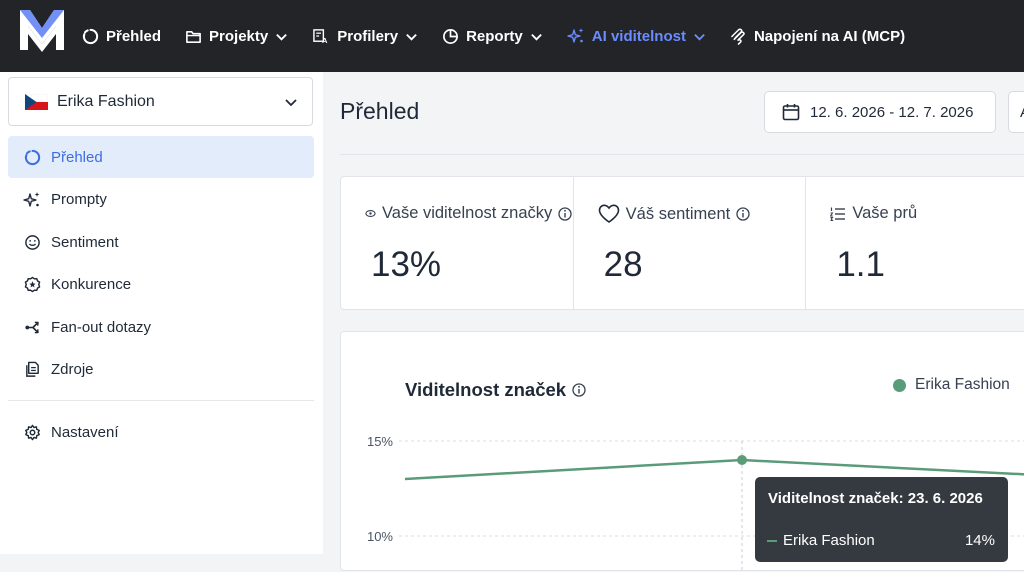 The width and height of the screenshot is (1024, 572). Describe the element at coordinates (406, 264) in the screenshot. I see `stat-value: 13%` at that location.